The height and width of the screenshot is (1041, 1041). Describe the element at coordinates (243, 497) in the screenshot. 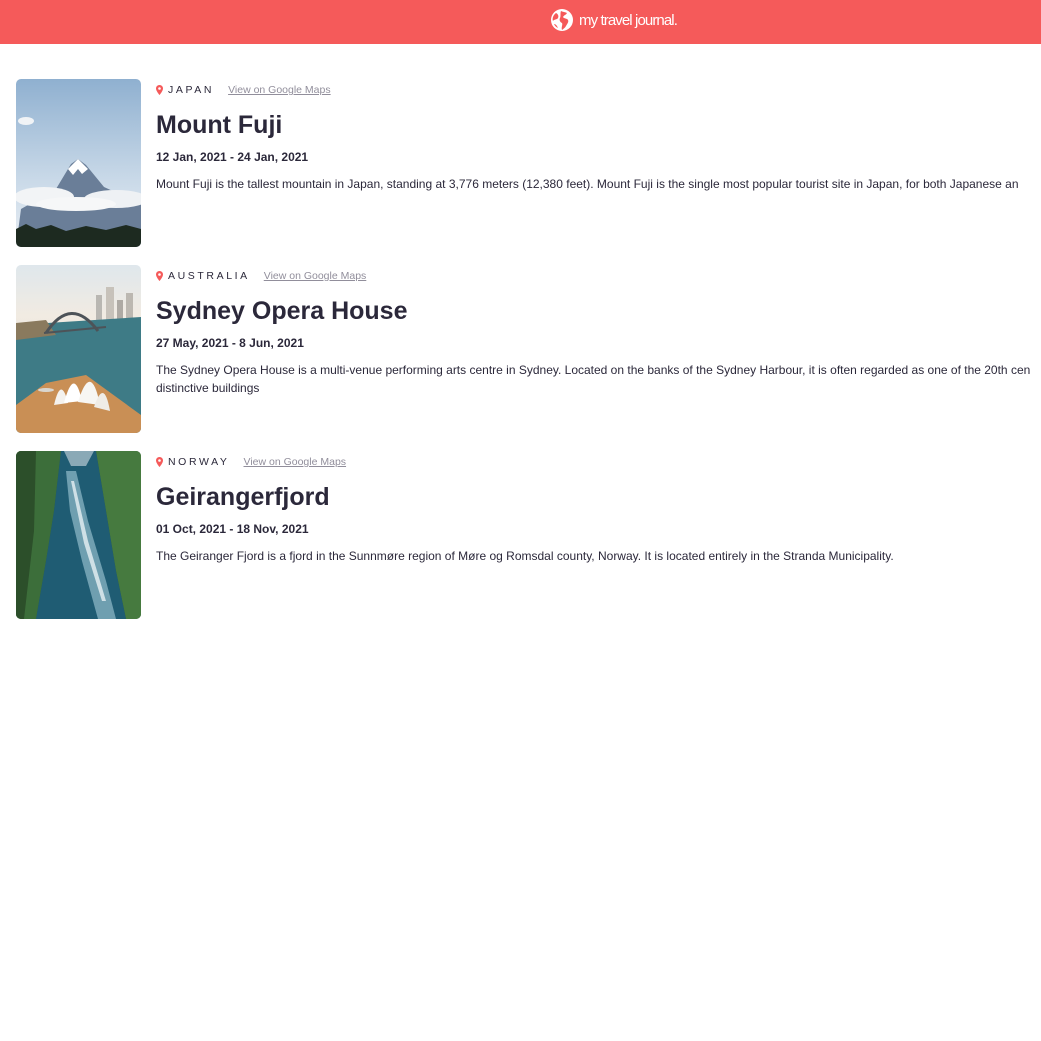

I see `entry-title: Geirangerfjord` at that location.